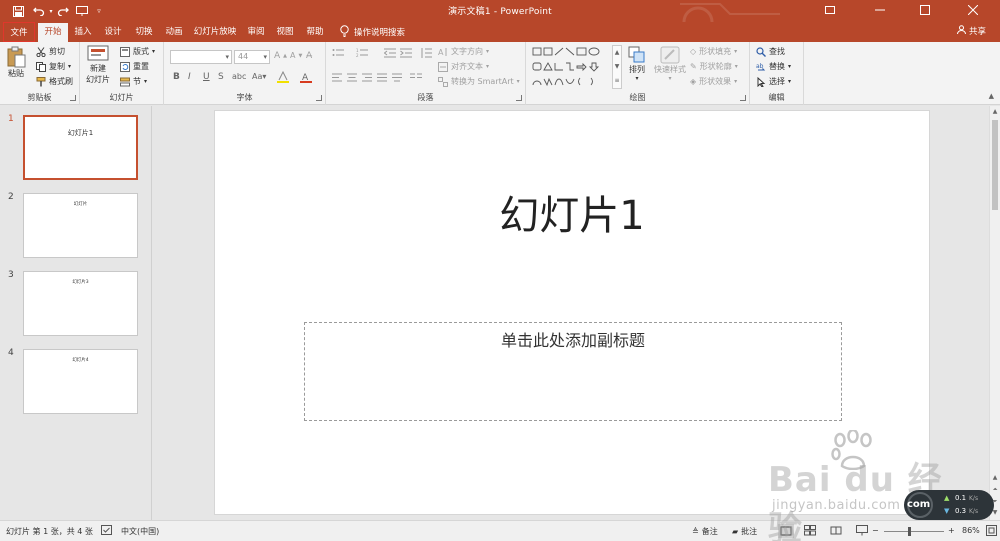  What do you see at coordinates (994, 313) in the screenshot?
I see `vertical-scrollbar: ▲ ▲ ⏶ ⏷ ▼` at bounding box center [994, 313].